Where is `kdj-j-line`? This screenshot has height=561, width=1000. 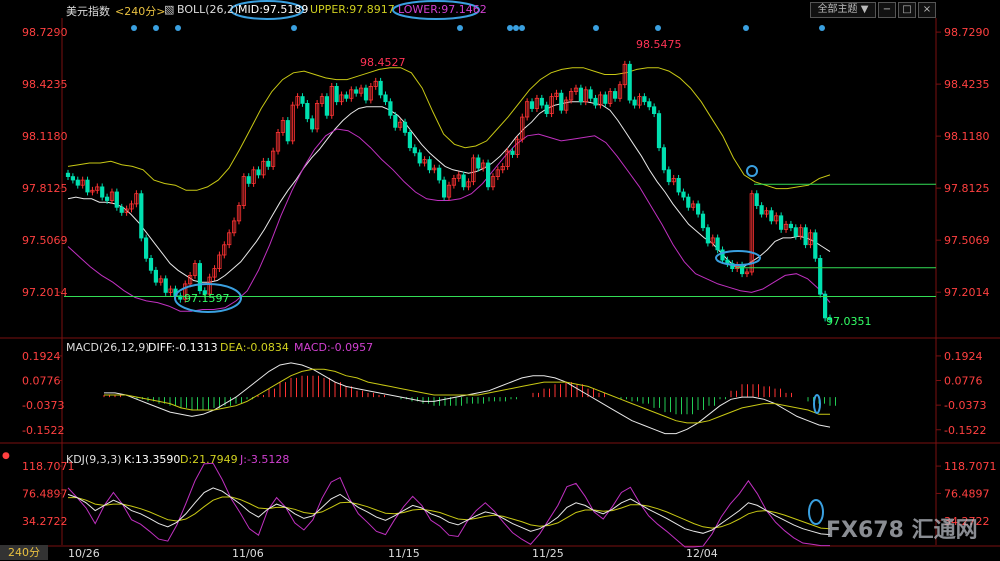 kdj-j-line is located at coordinates (448, 505).